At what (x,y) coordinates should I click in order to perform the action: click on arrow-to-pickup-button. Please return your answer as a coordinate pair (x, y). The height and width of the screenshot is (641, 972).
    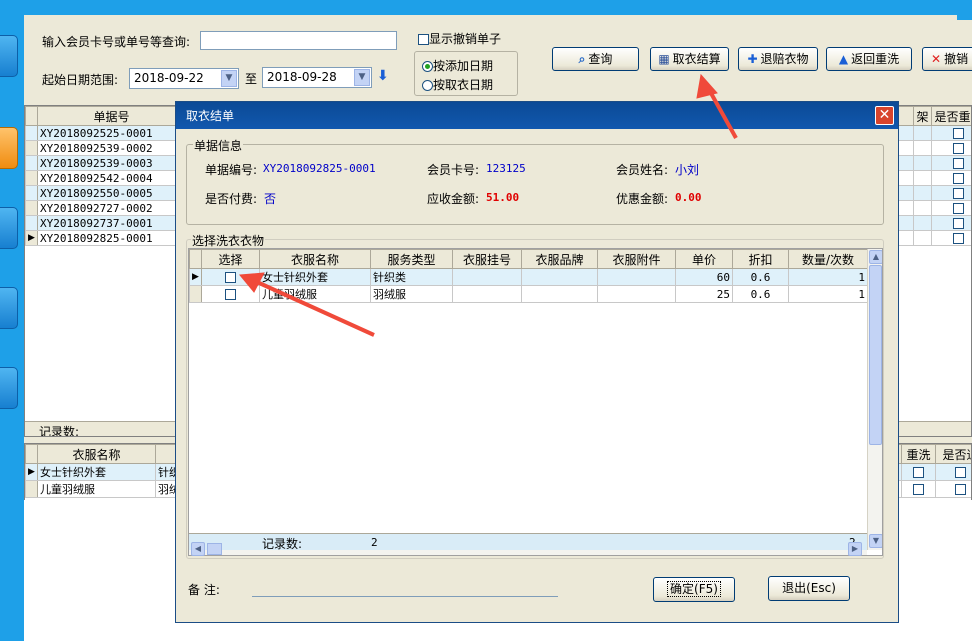
    Looking at the image, I should click on (717, 106).